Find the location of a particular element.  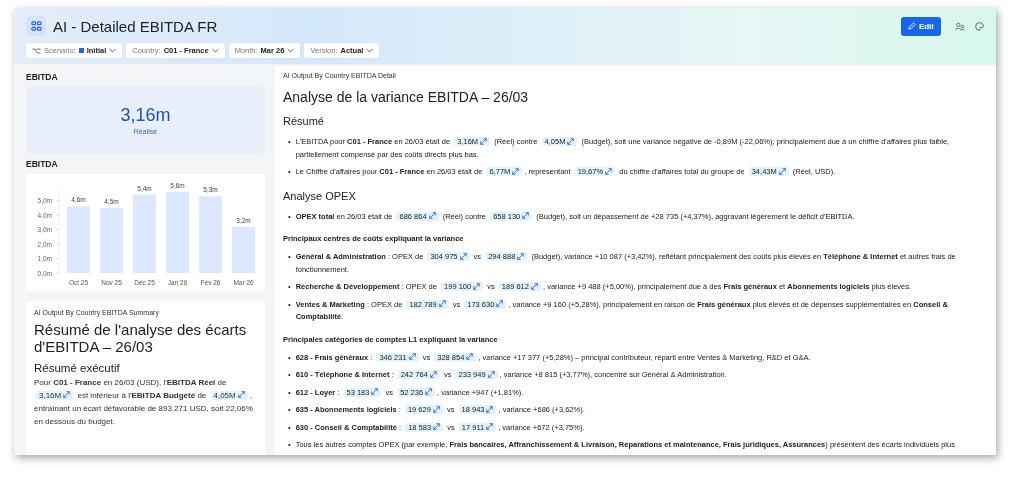

summary-title: Résumé de l'analyse des écarts d'EBITDA – 26/03 is located at coordinates (141, 338).